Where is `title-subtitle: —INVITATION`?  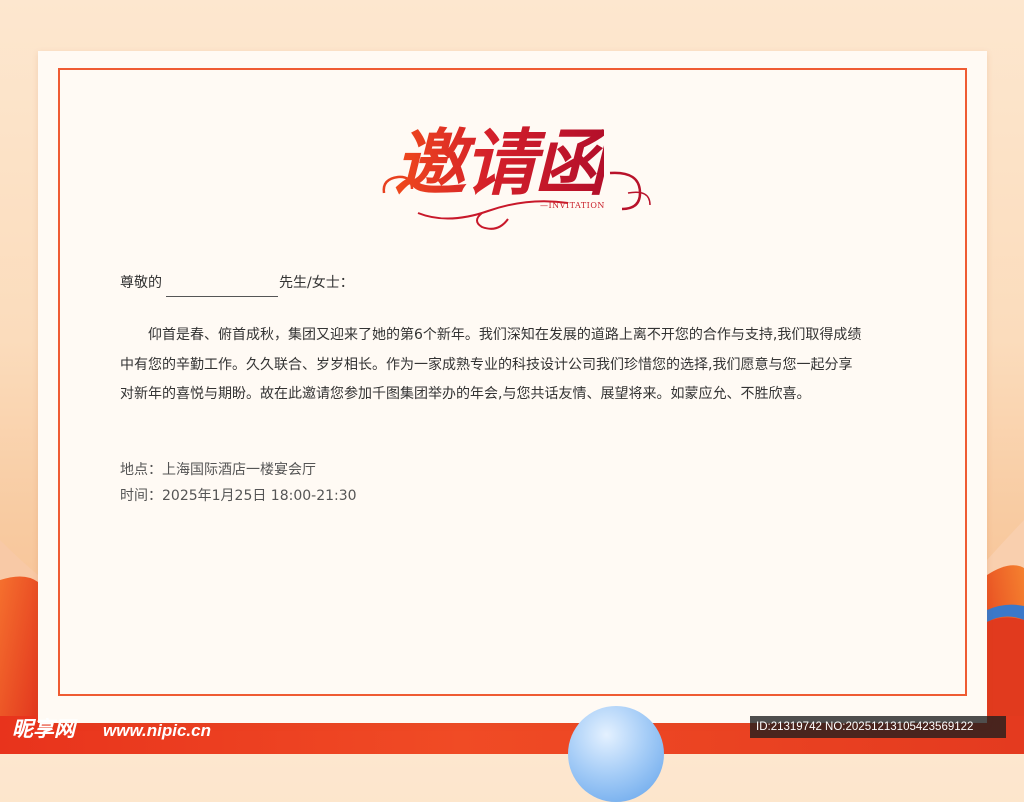
title-subtitle: —INVITATION is located at coordinates (572, 205).